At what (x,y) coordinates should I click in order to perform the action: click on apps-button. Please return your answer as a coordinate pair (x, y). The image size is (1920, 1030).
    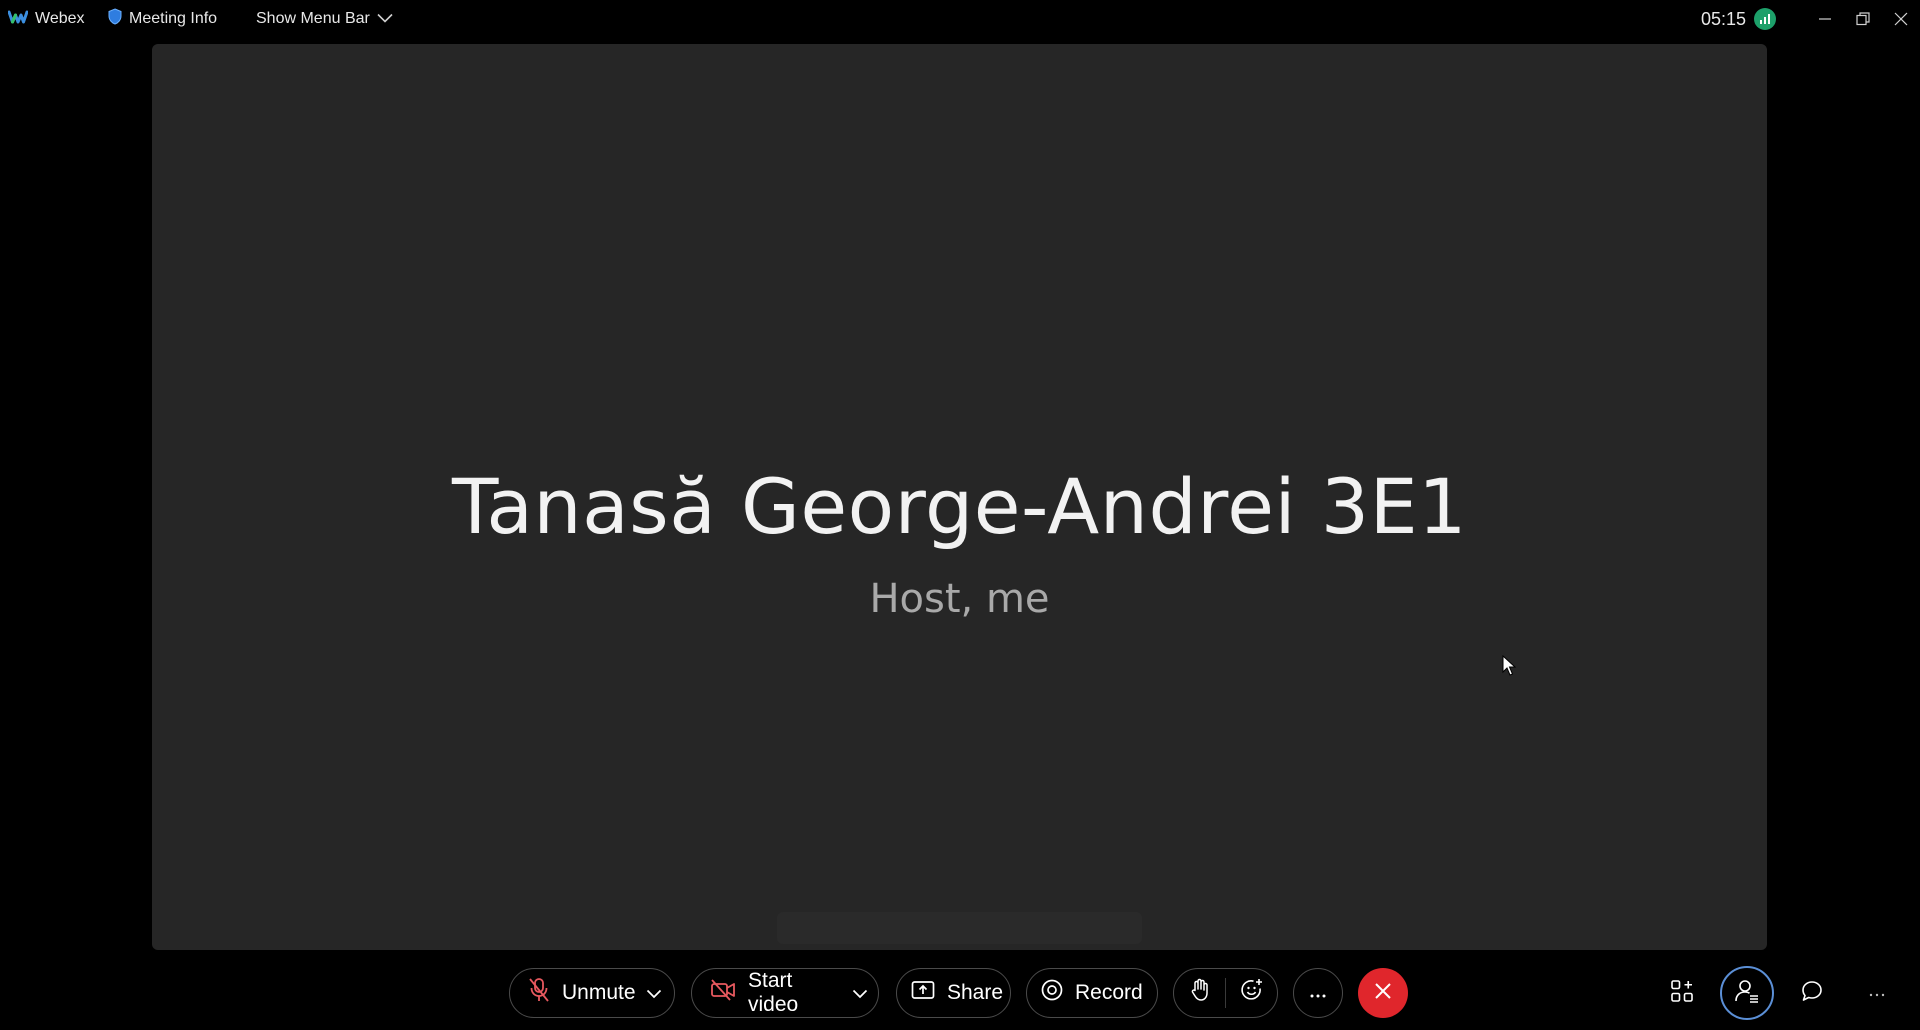
    Looking at the image, I should click on (1682, 993).